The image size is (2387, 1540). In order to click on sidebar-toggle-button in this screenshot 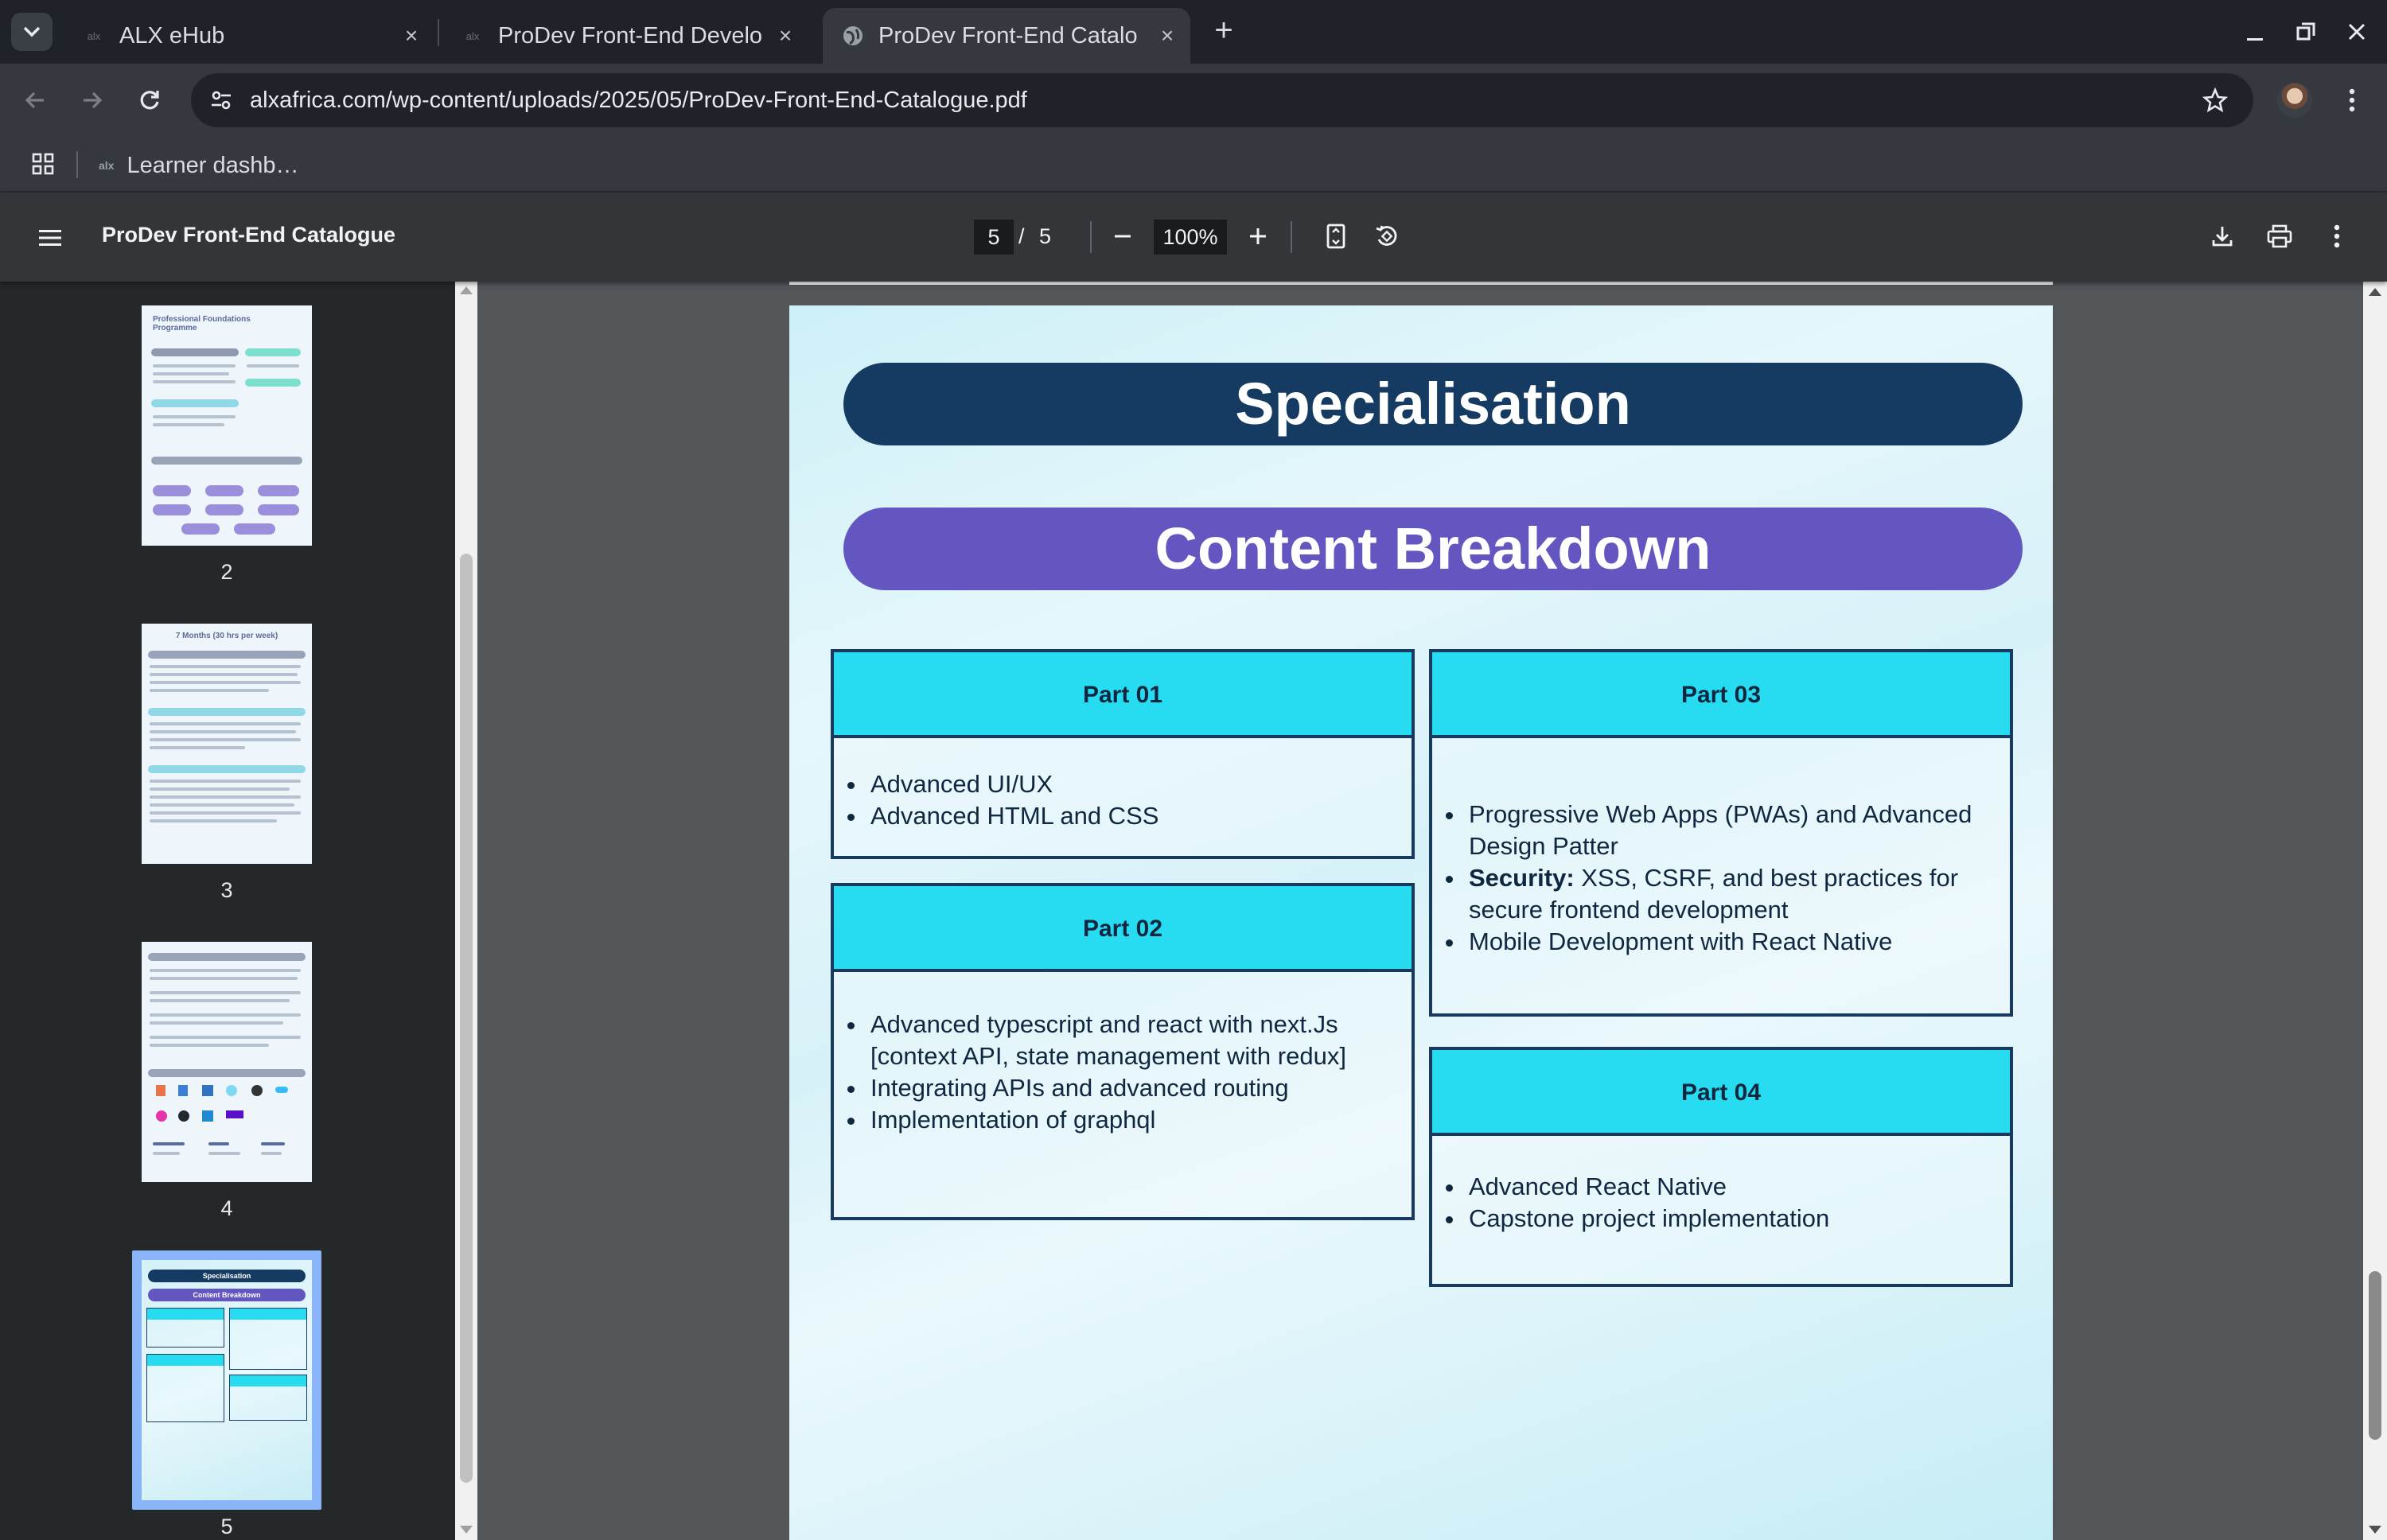, I will do `click(50, 238)`.